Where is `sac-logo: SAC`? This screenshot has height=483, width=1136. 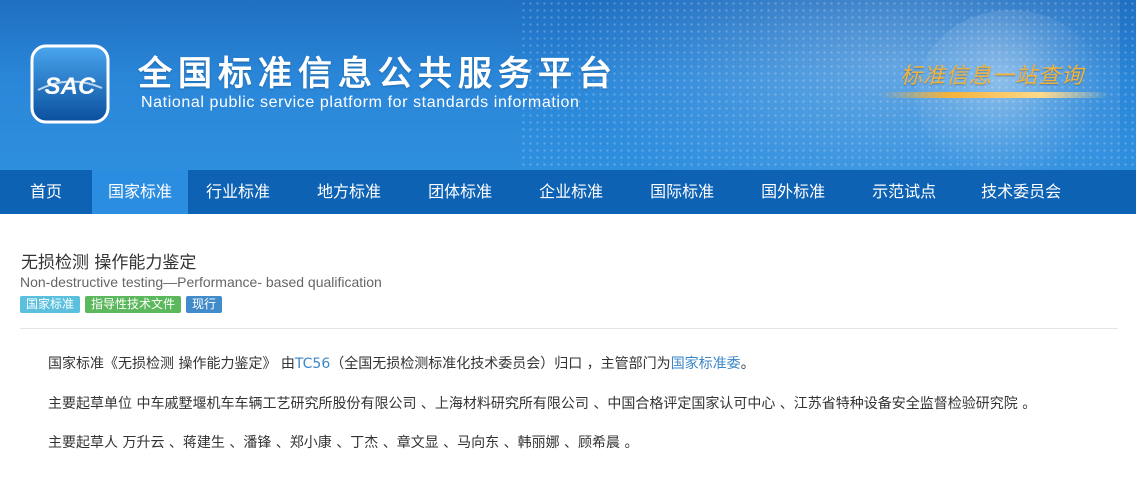 sac-logo: SAC is located at coordinates (70, 84).